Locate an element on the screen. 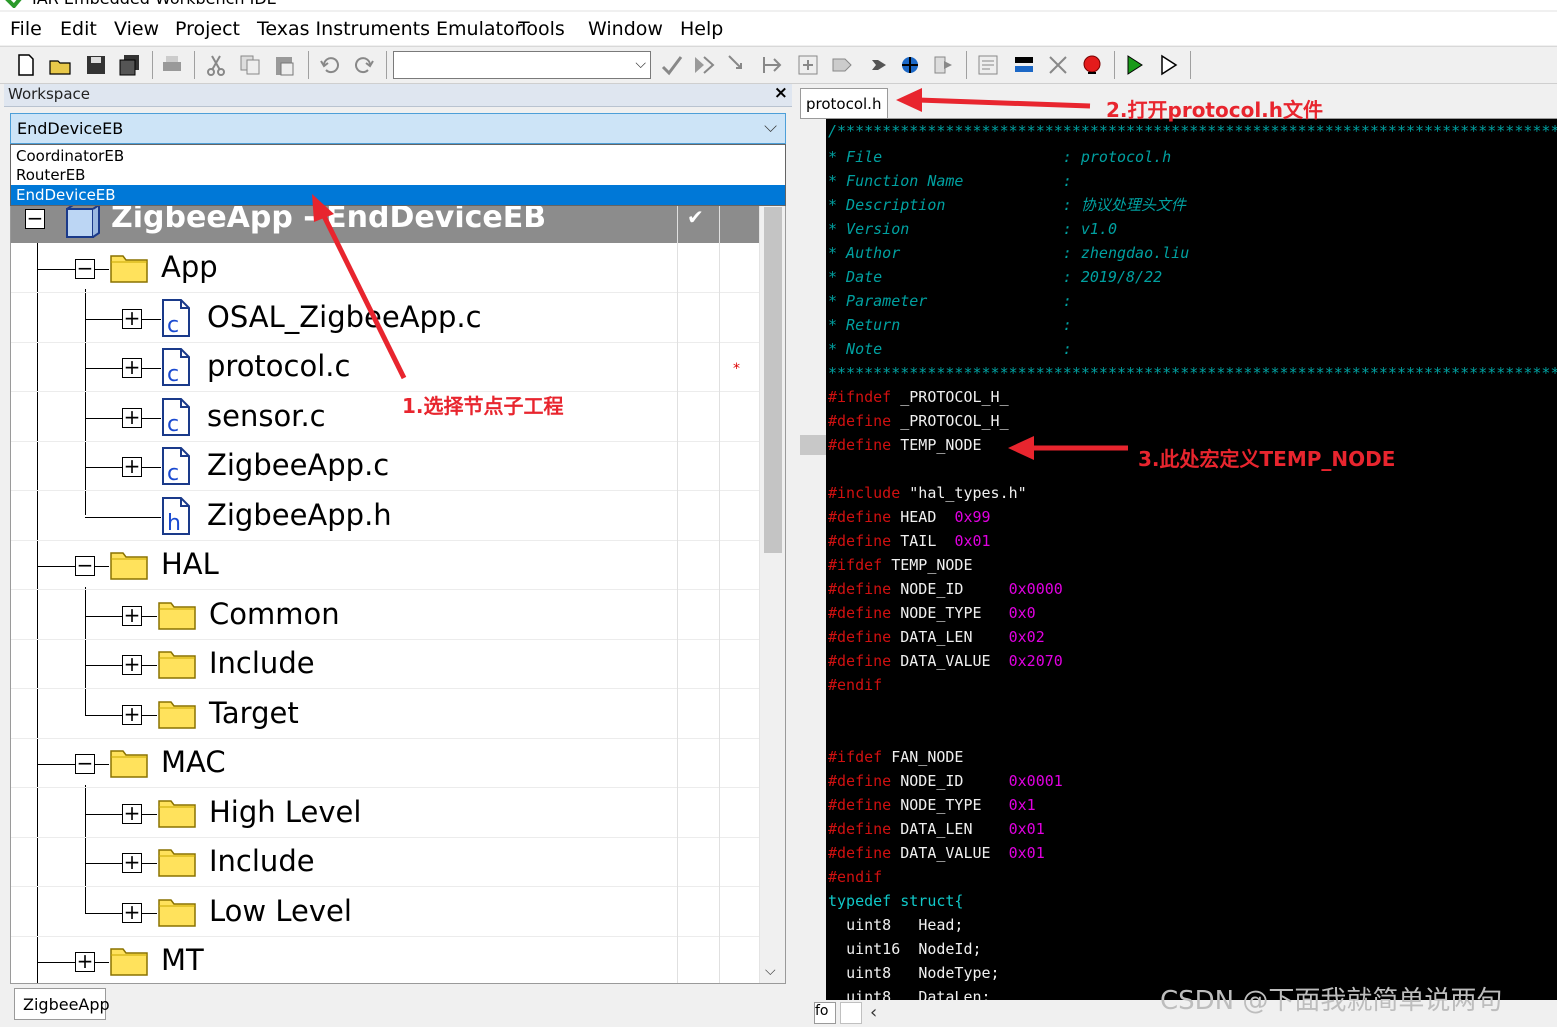 This screenshot has height=1027, width=1557. code-line: * Description : 协议处理头文件 is located at coordinates (1007, 205).